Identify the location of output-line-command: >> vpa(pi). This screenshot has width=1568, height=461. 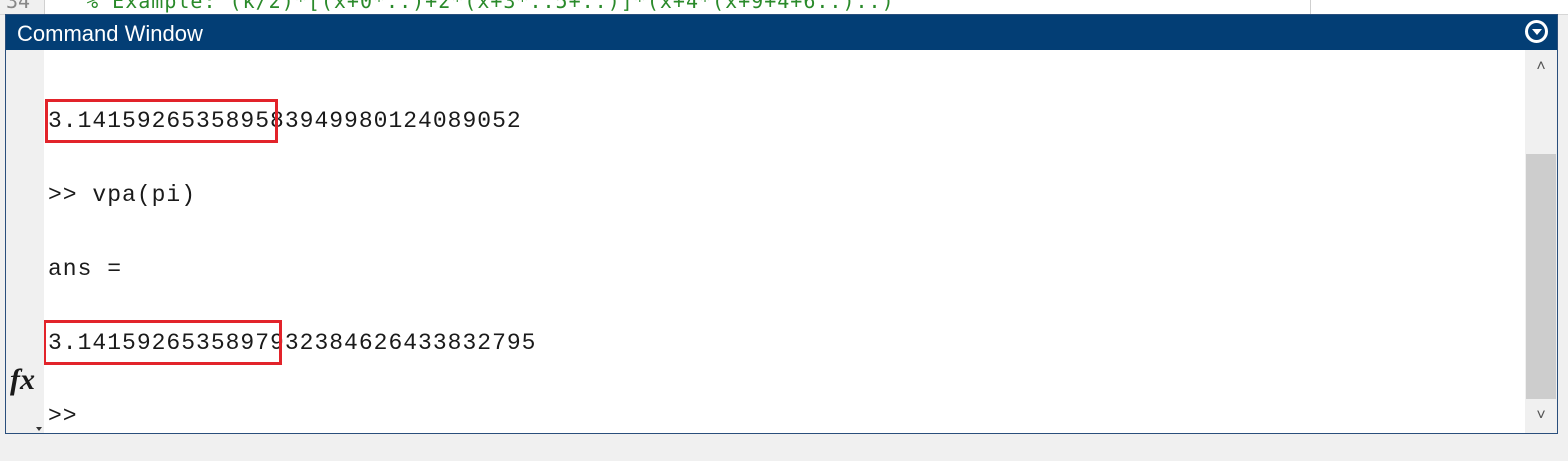
(122, 195).